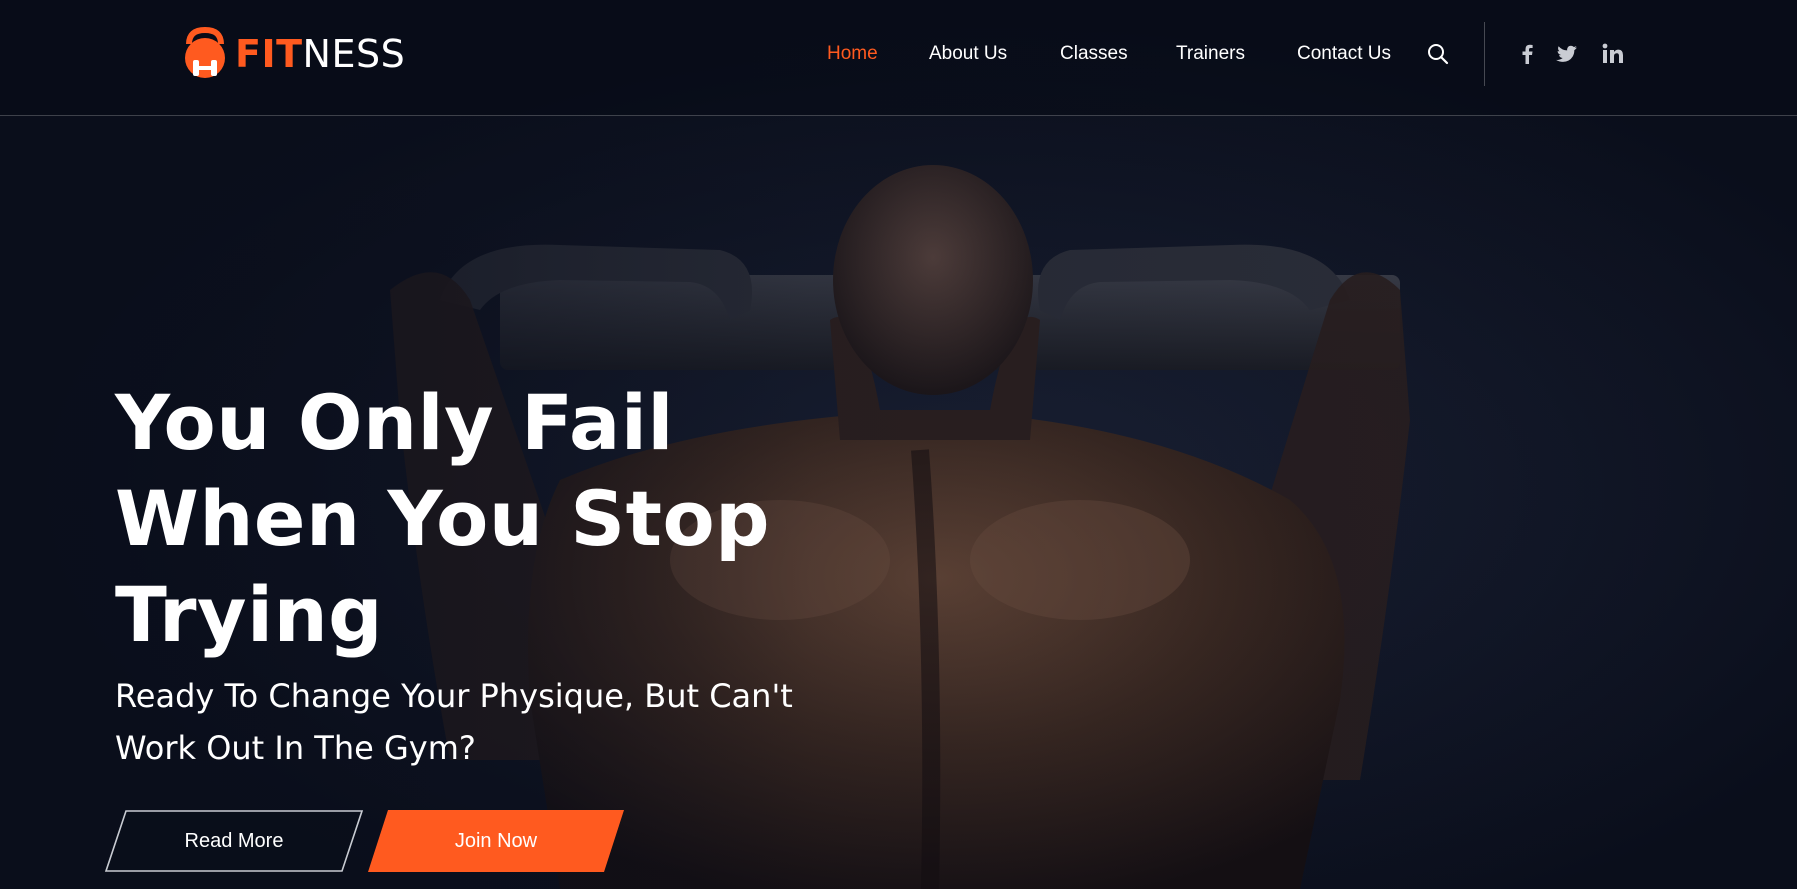 The image size is (1797, 889). I want to click on twitter-icon, so click(1566, 54).